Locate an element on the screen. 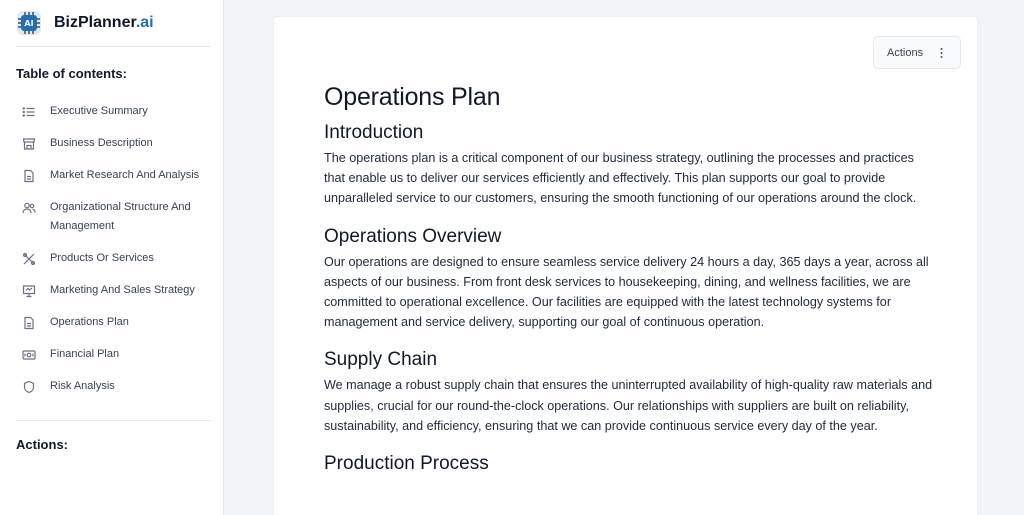  actions-button: Actions is located at coordinates (917, 52).